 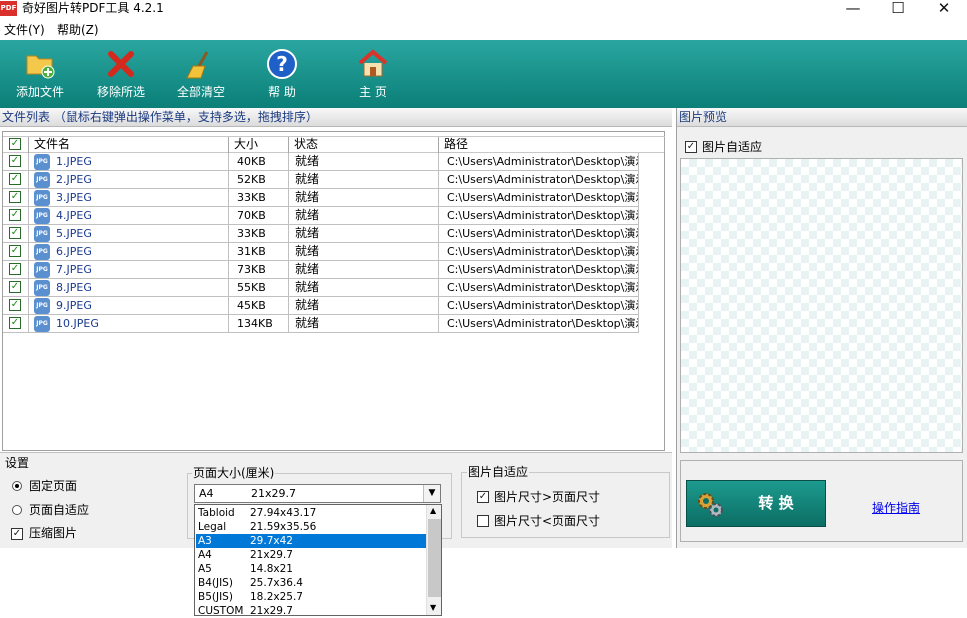 What do you see at coordinates (39, 92) in the screenshot?
I see `add-file-label: 添加文件` at bounding box center [39, 92].